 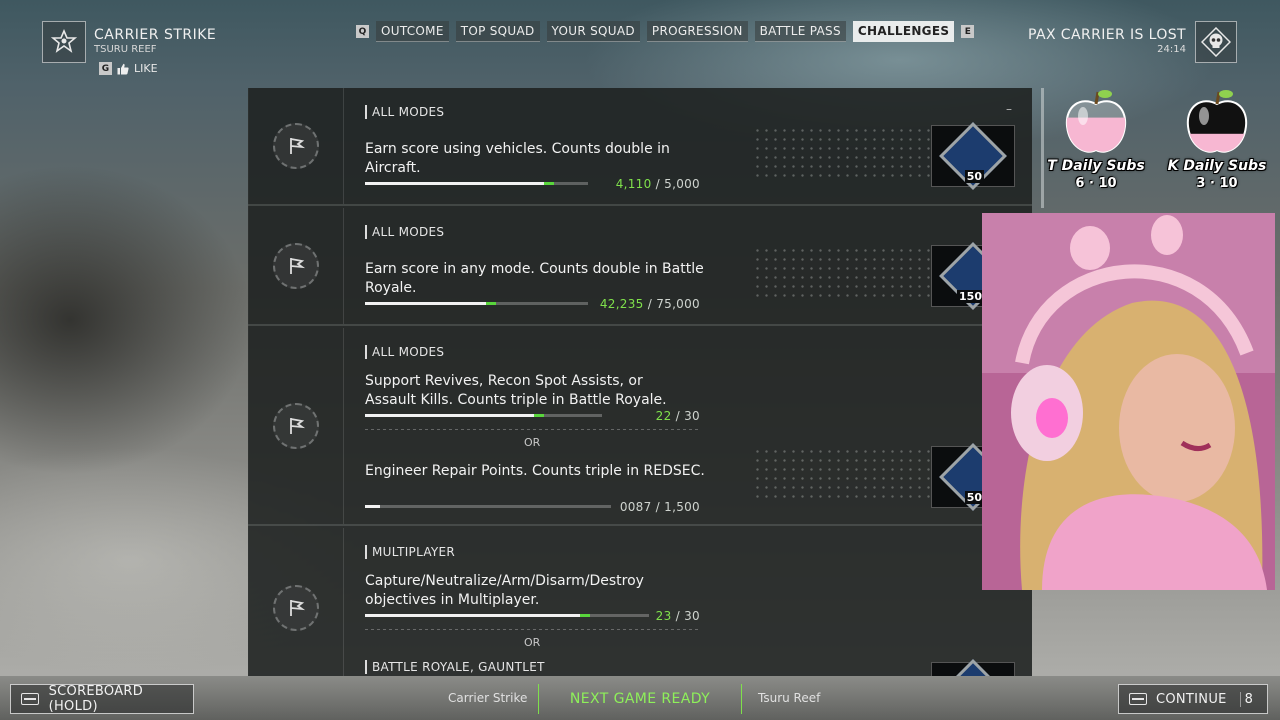 What do you see at coordinates (800, 31) in the screenshot?
I see `tab-battle-pass: BATTLE PASS` at bounding box center [800, 31].